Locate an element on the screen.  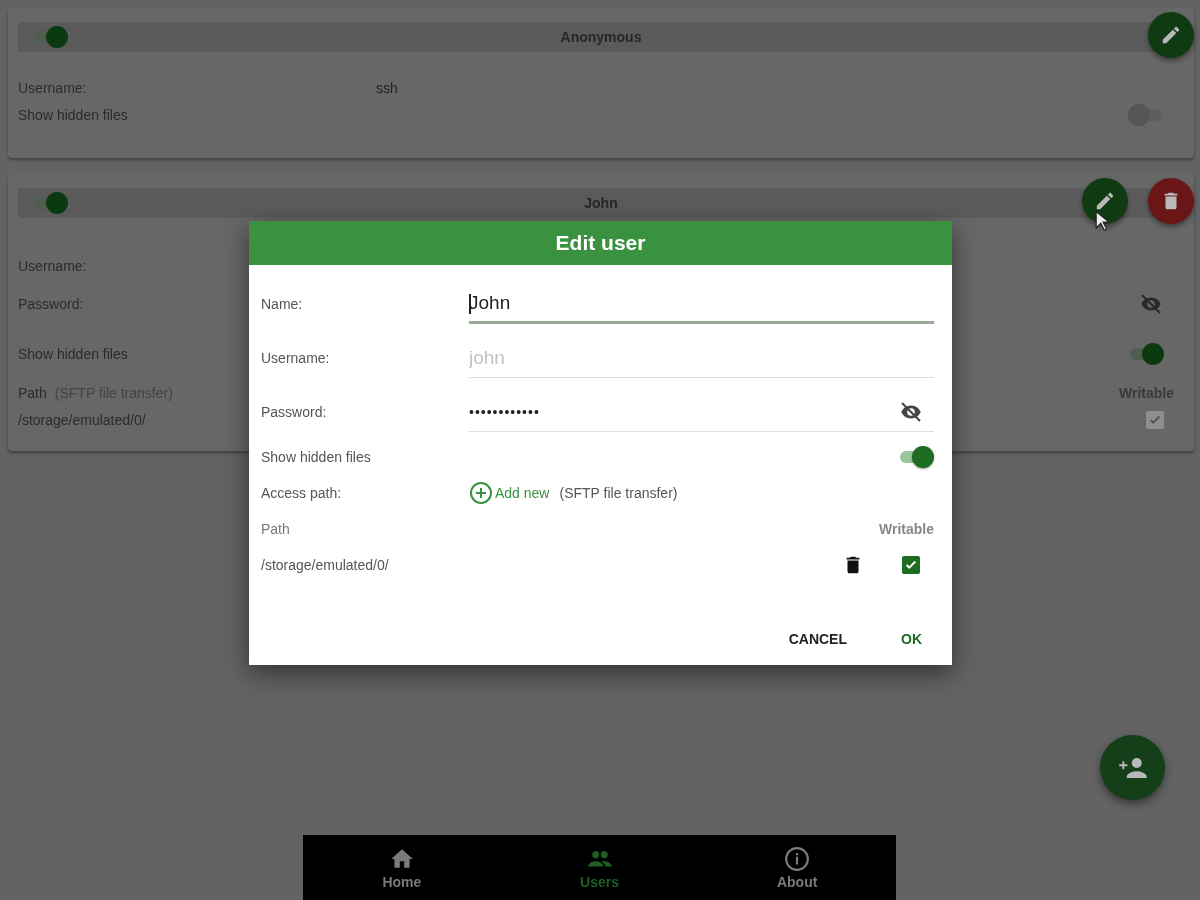
add-new-link: Add new is located at coordinates (509, 493).